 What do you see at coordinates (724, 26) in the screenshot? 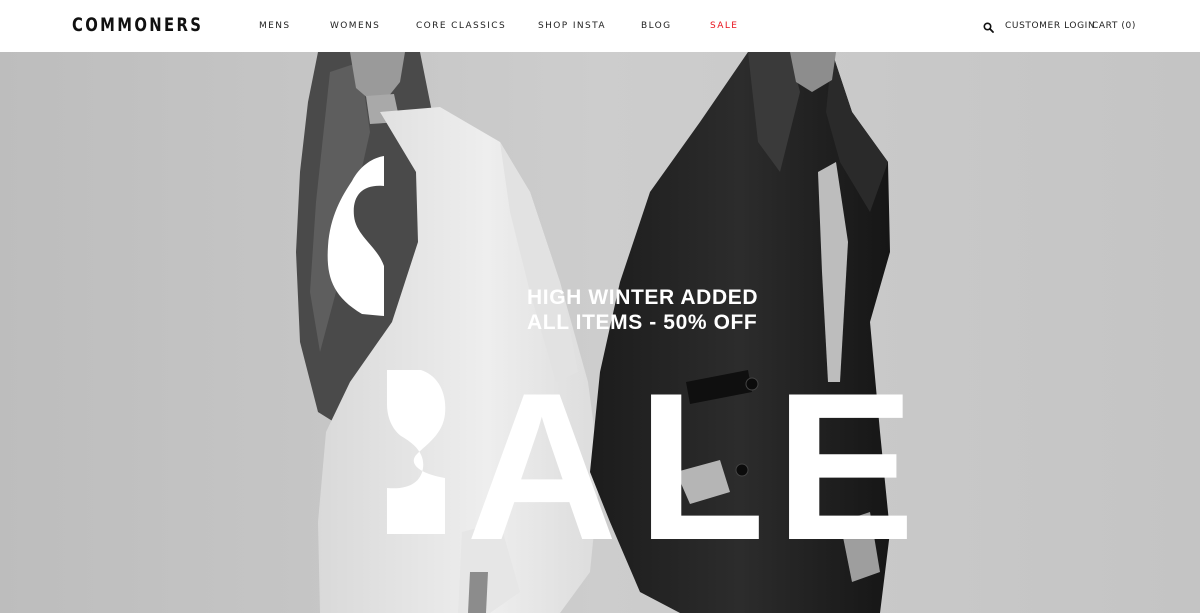
I see `nav-item-sale: SALE` at bounding box center [724, 26].